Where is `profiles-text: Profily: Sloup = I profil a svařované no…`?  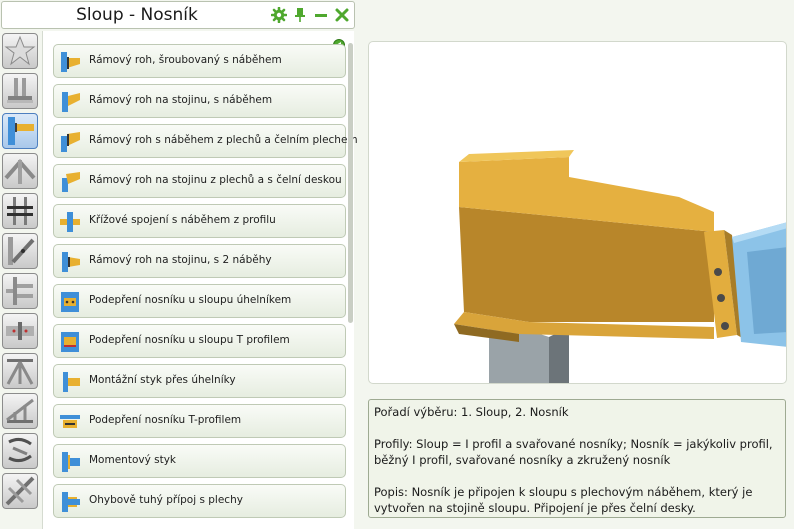
profiles-text: Profily: Sloup = I profil a svařované no… is located at coordinates (573, 452).